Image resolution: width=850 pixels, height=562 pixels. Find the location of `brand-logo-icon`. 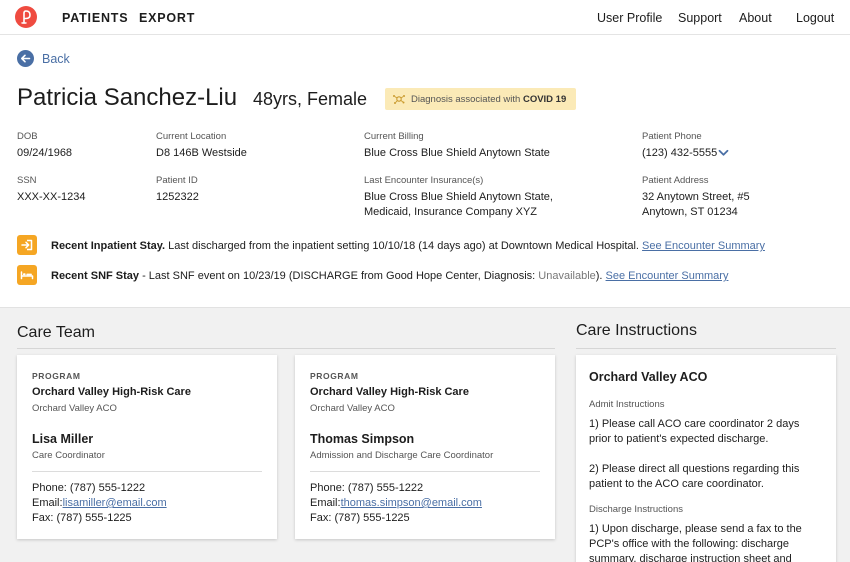

brand-logo-icon is located at coordinates (26, 17).